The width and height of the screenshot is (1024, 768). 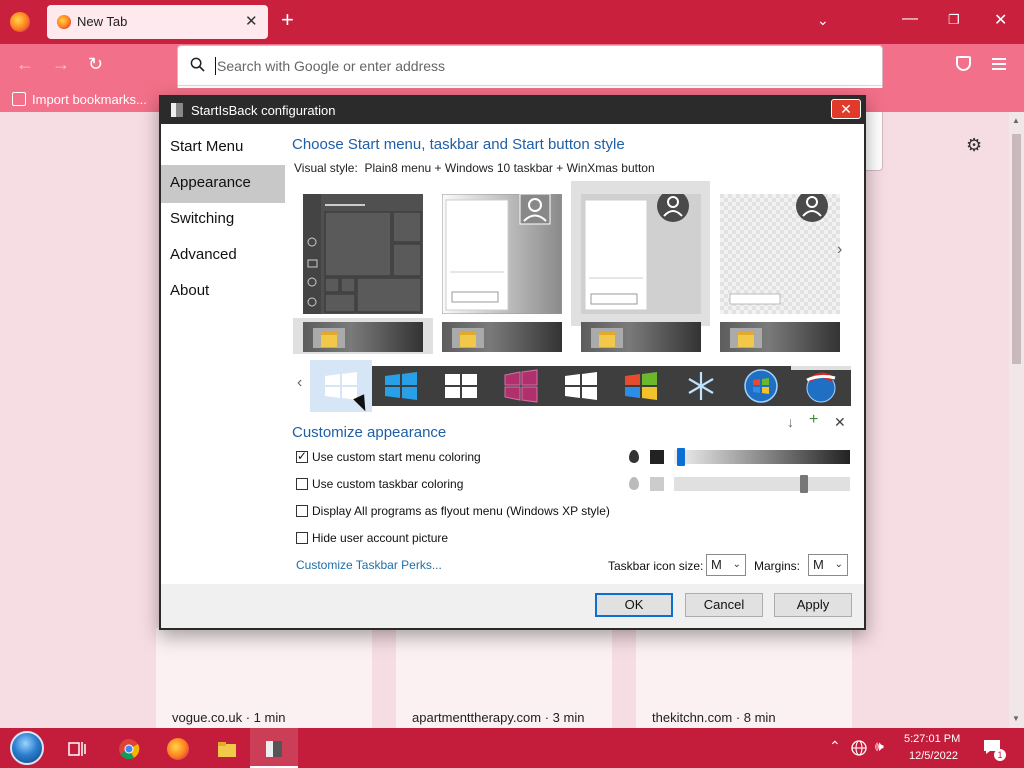 What do you see at coordinates (859, 748) in the screenshot?
I see `network-globe-icon` at bounding box center [859, 748].